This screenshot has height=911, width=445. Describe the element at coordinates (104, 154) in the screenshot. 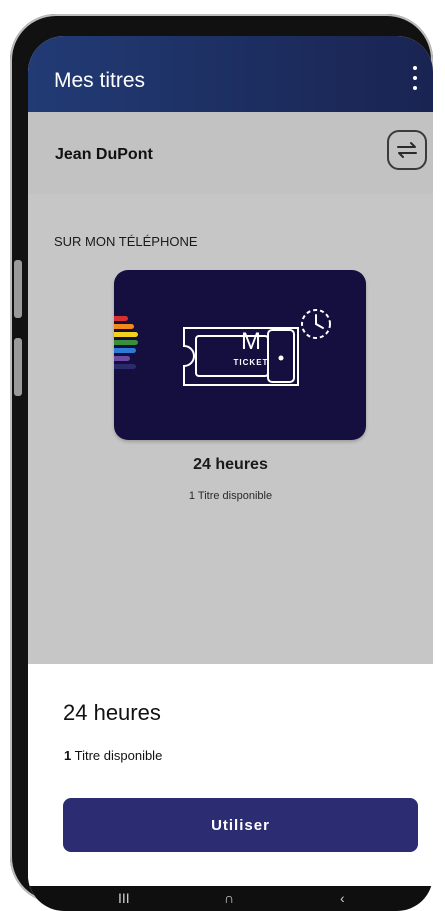

I see `user-name: Jean DuPont` at that location.